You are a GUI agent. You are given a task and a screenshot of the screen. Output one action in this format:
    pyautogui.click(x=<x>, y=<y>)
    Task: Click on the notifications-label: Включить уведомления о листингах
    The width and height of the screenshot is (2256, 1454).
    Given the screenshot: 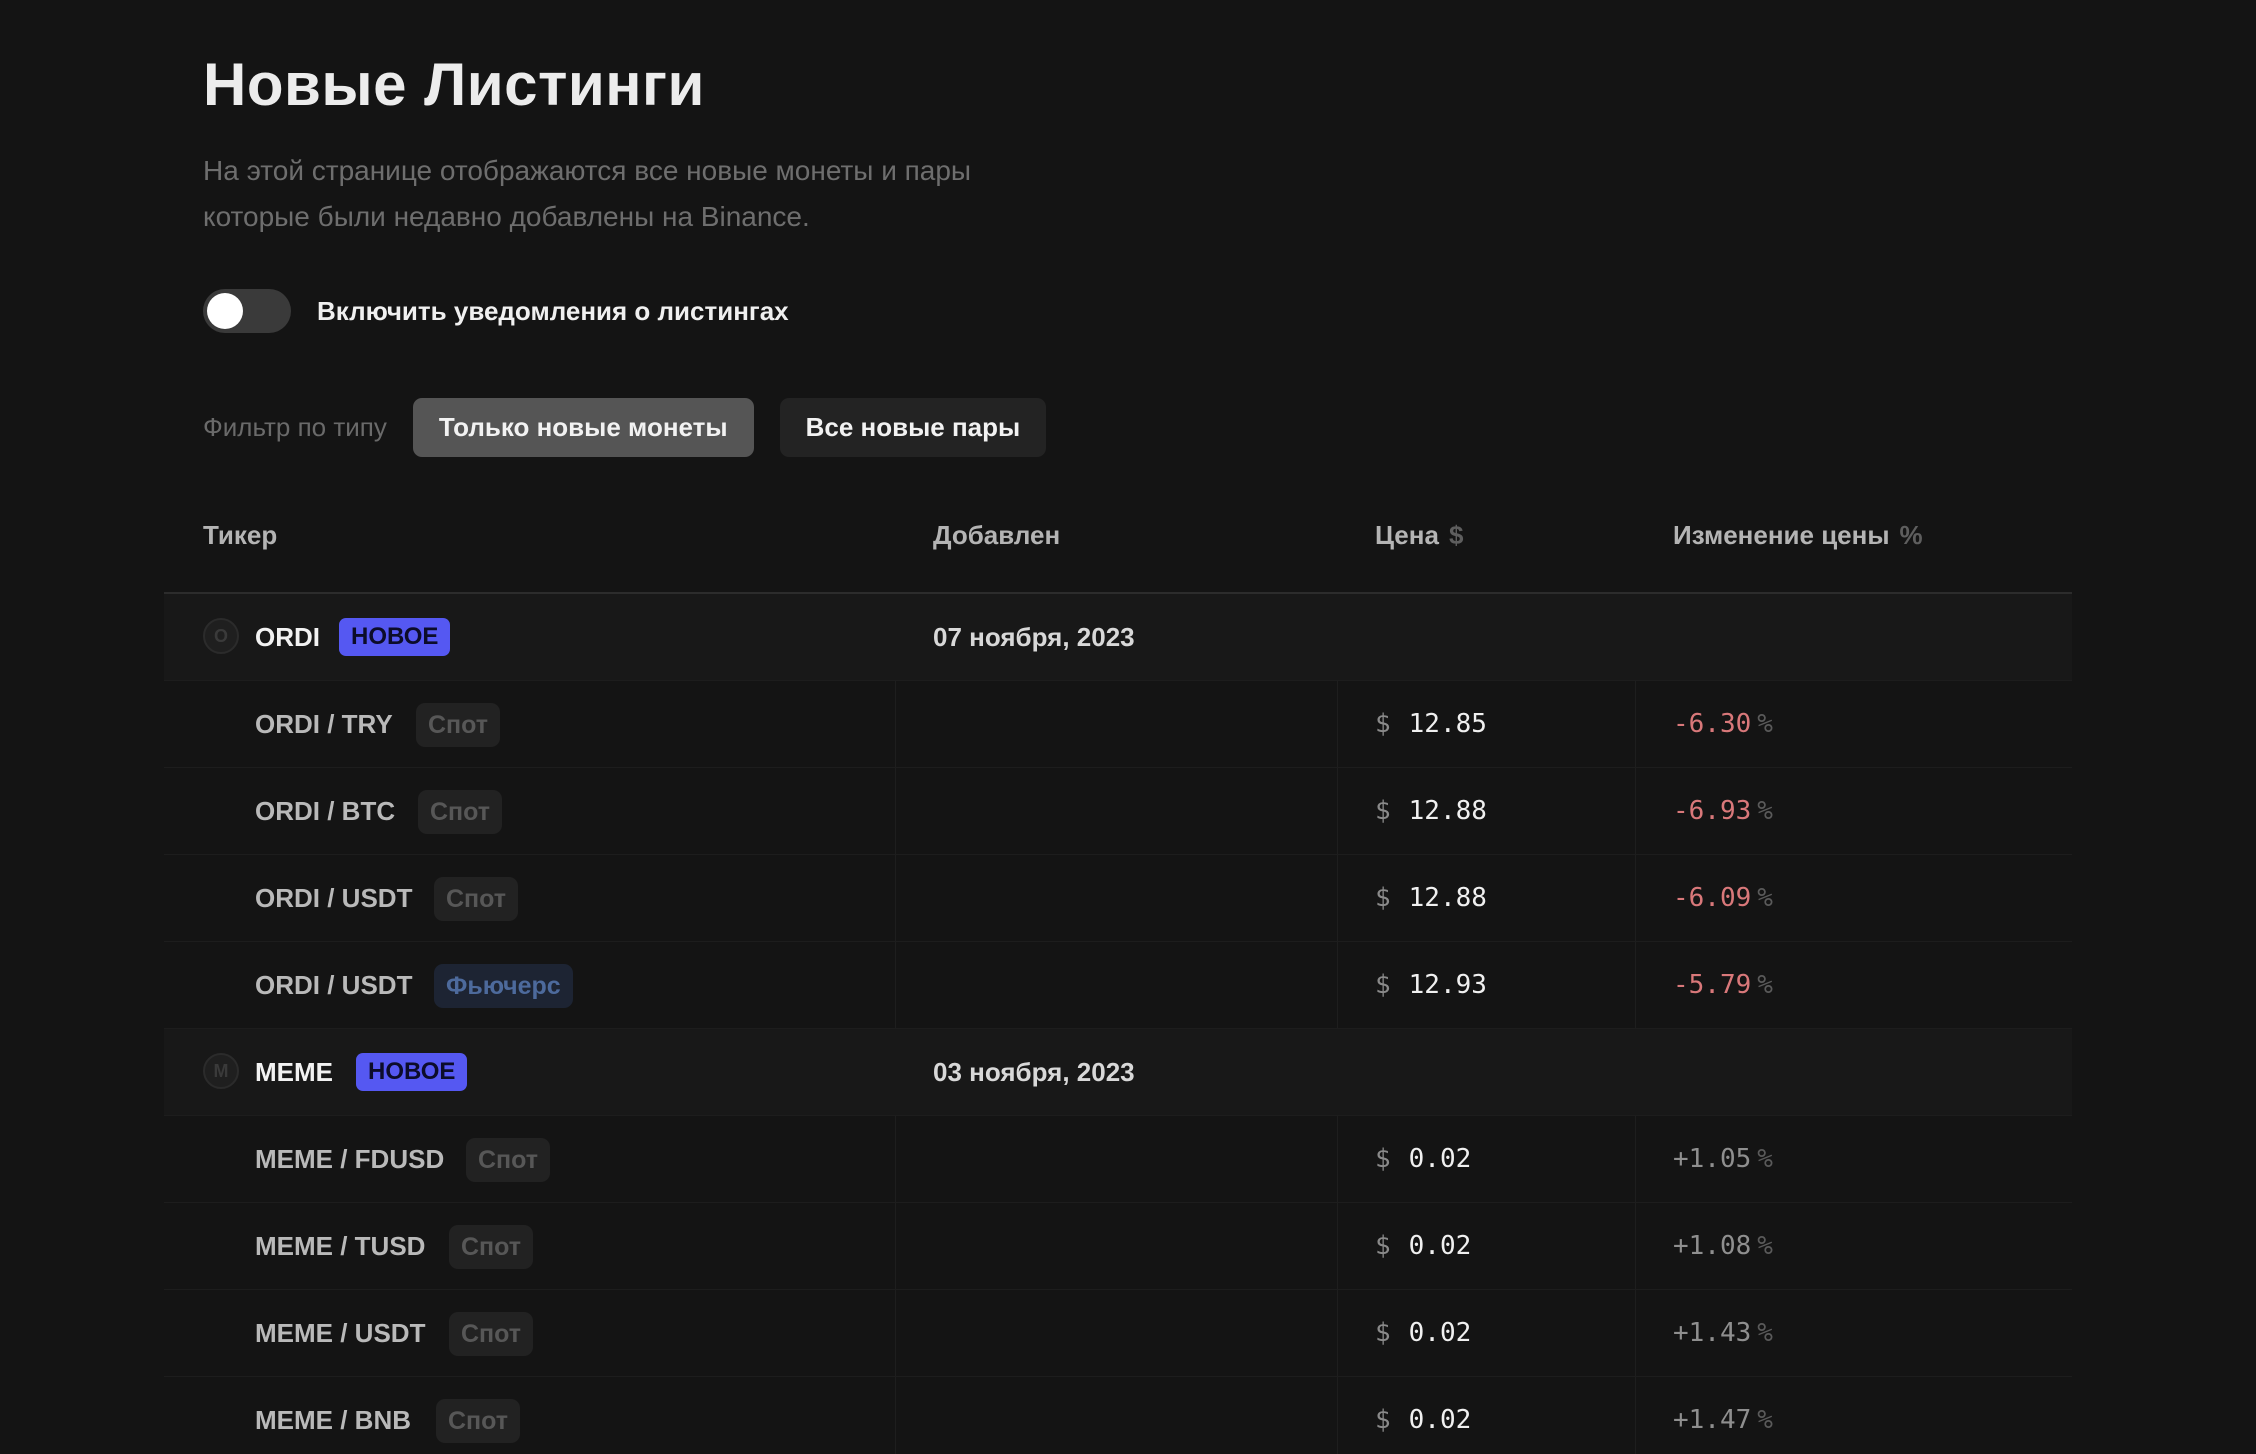 What is the action you would take?
    pyautogui.click(x=553, y=310)
    